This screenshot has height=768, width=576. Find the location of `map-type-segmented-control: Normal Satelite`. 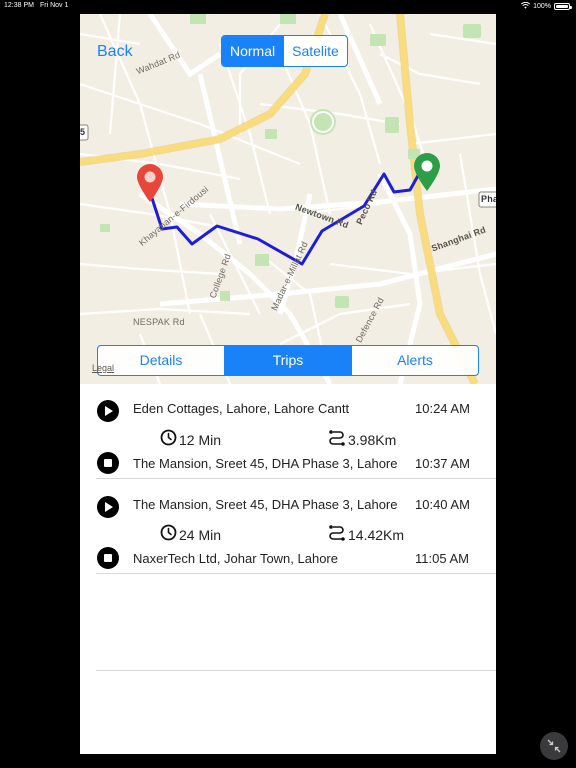

map-type-segmented-control: Normal Satelite is located at coordinates (284, 51).